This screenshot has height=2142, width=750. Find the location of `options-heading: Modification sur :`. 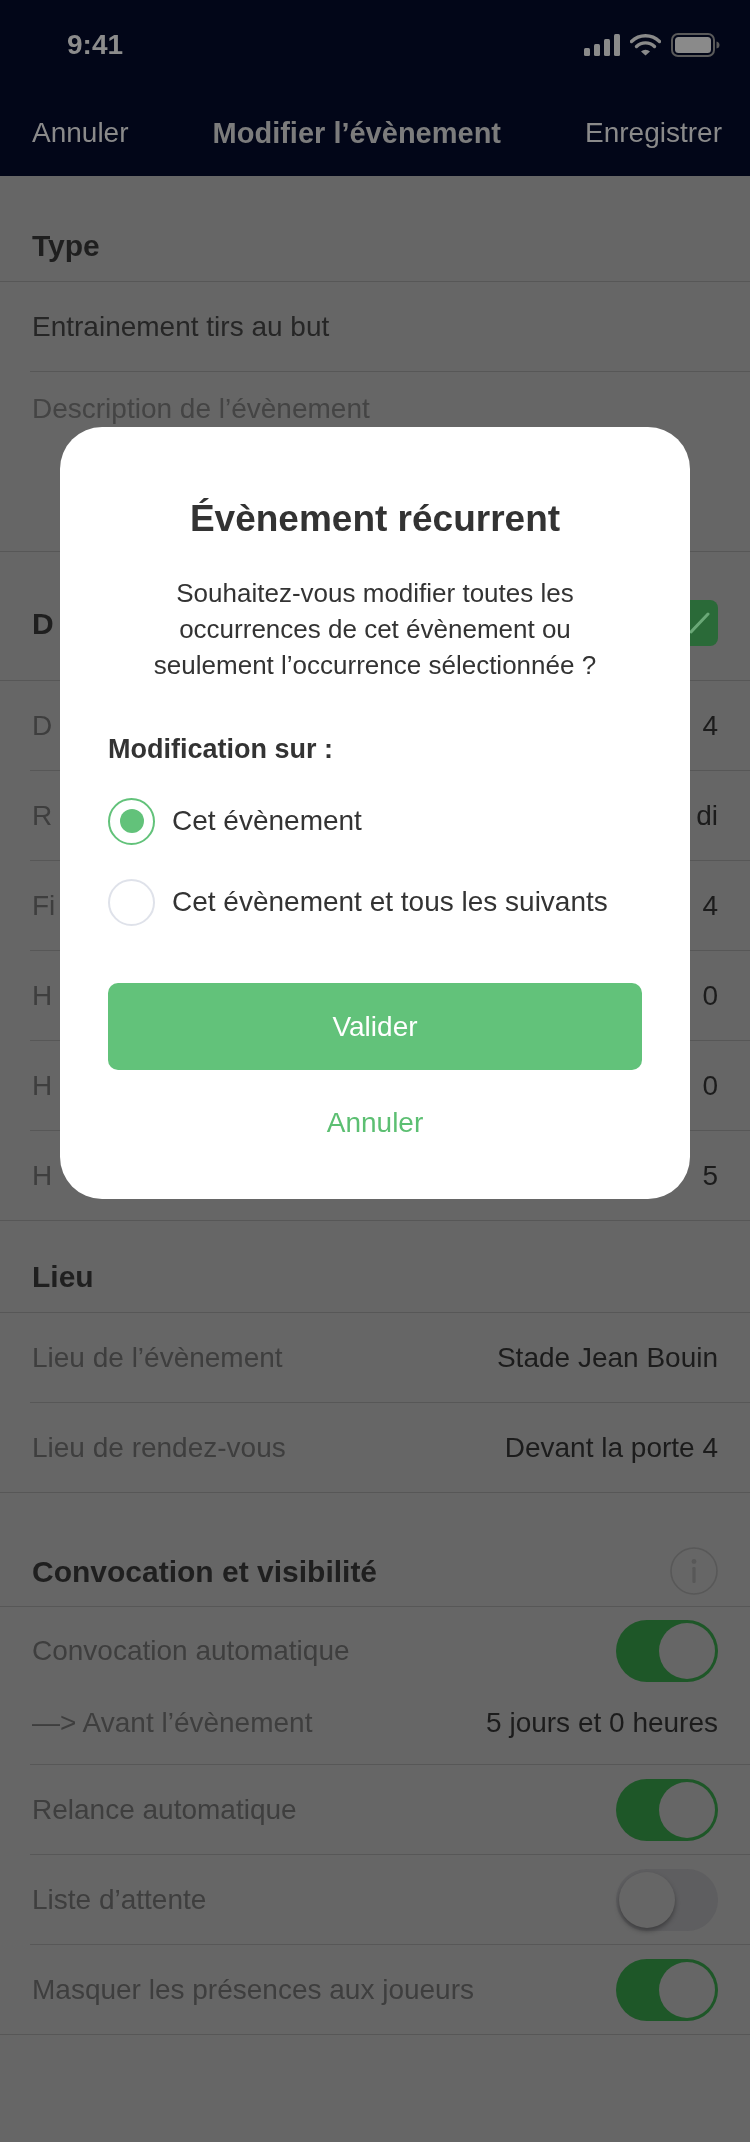

options-heading: Modification sur : is located at coordinates (221, 749).